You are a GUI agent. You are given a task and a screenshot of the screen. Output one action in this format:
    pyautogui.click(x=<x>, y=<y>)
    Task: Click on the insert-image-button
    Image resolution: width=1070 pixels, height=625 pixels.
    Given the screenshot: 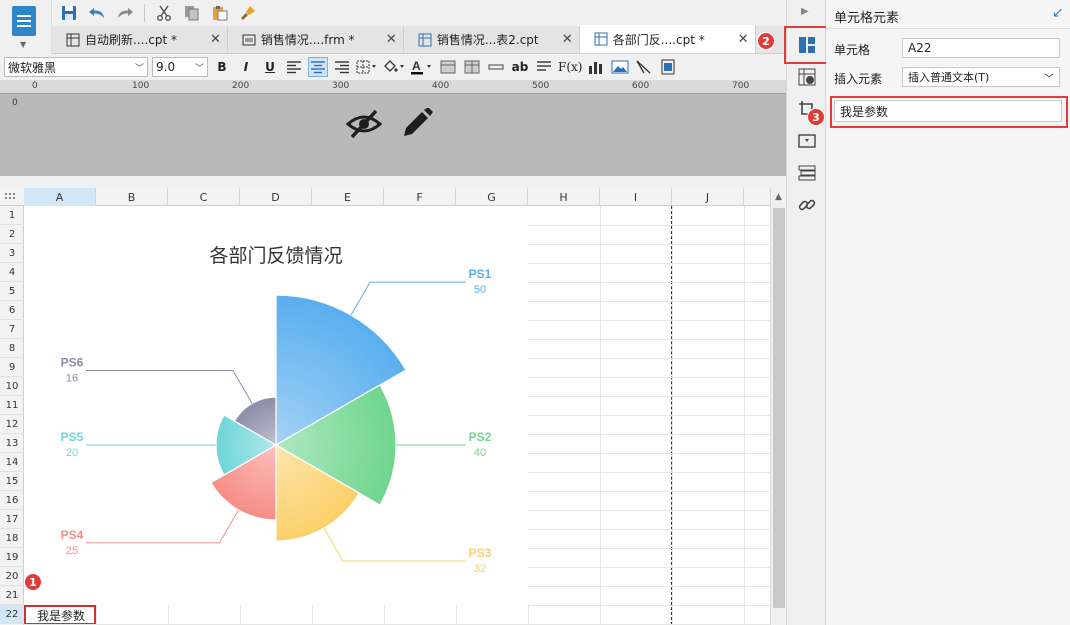 What is the action you would take?
    pyautogui.click(x=620, y=67)
    